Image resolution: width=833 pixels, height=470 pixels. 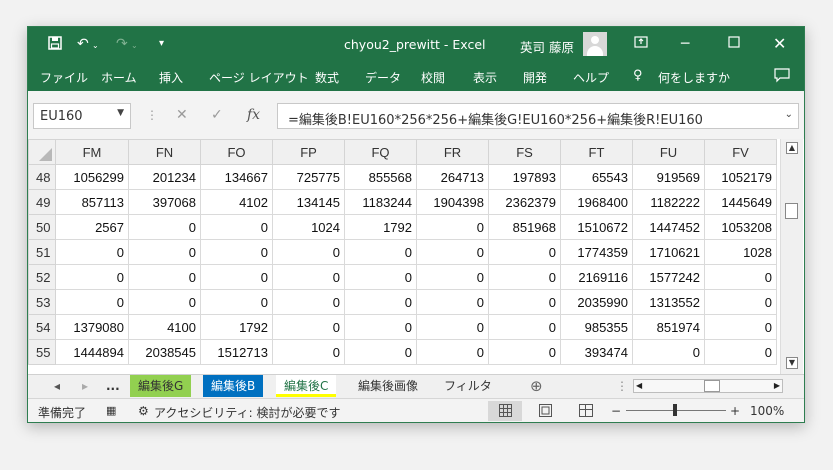 What do you see at coordinates (468, 386) in the screenshot?
I see `tab-filter: フィルタ` at bounding box center [468, 386].